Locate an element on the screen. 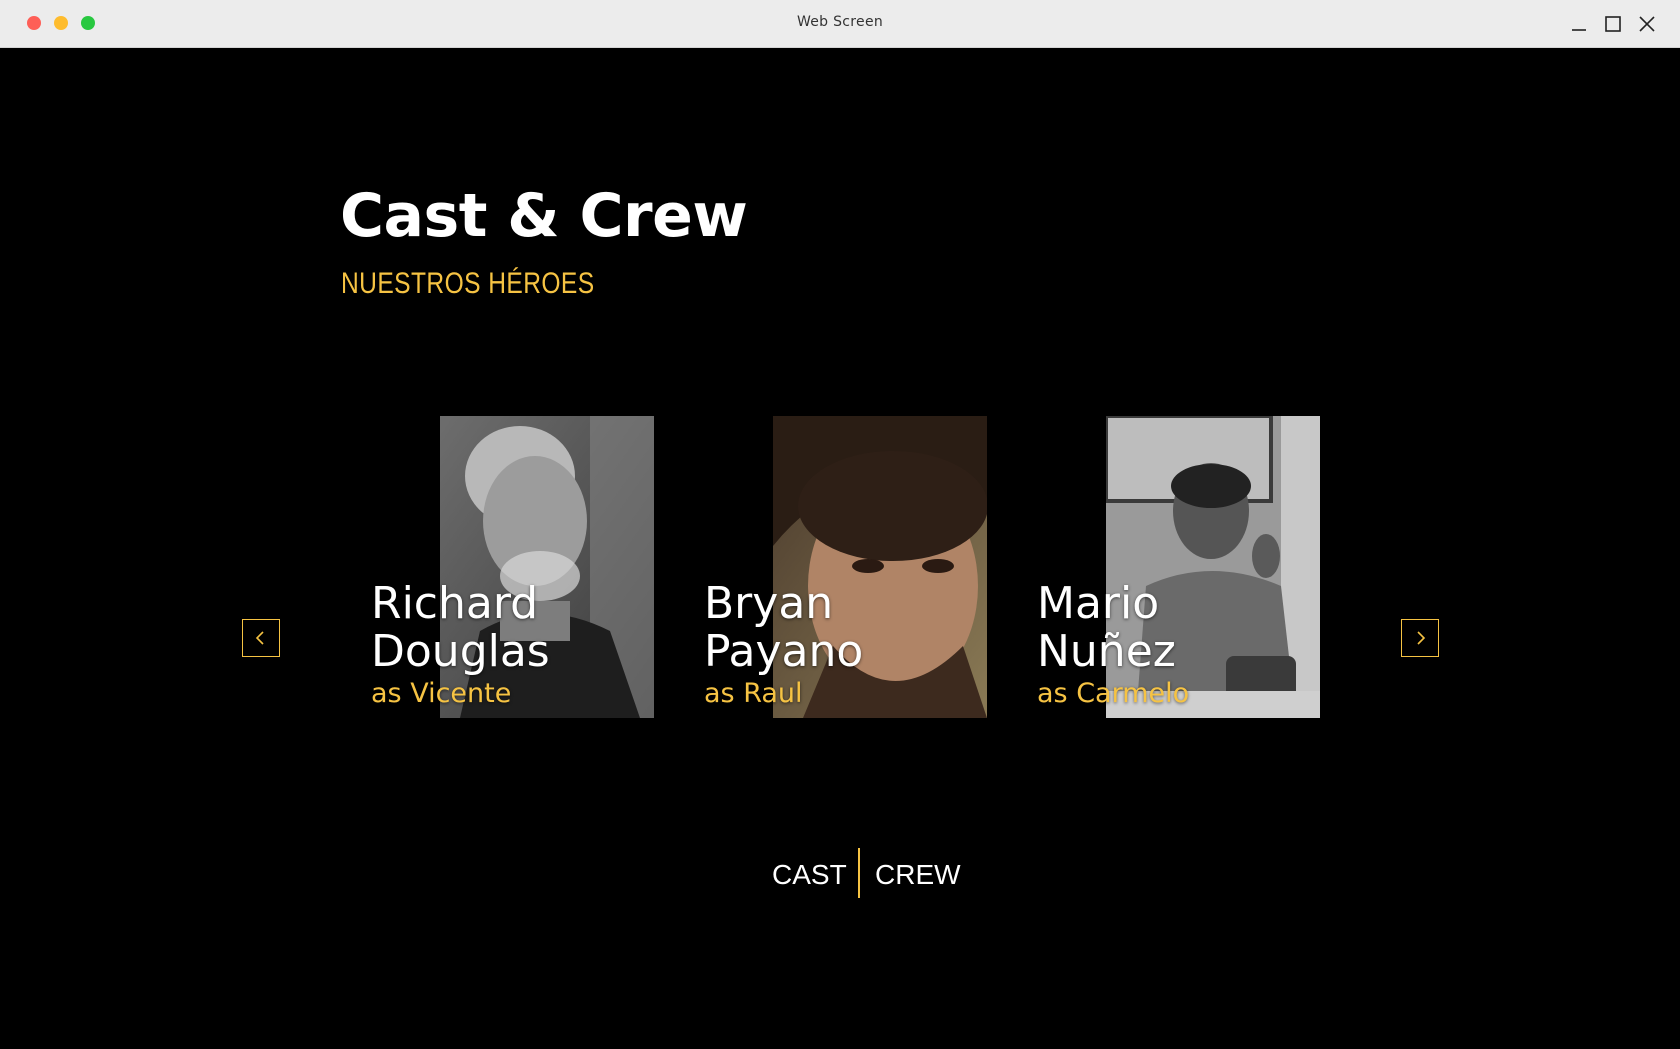  tab-cast: CAST is located at coordinates (809, 875).